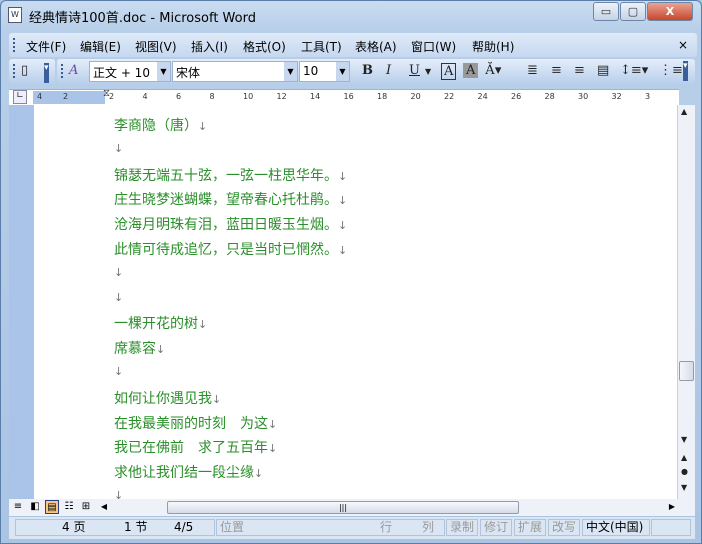 This screenshot has height=544, width=702. I want to click on numbering-icon: ⋮≡, so click(671, 70).